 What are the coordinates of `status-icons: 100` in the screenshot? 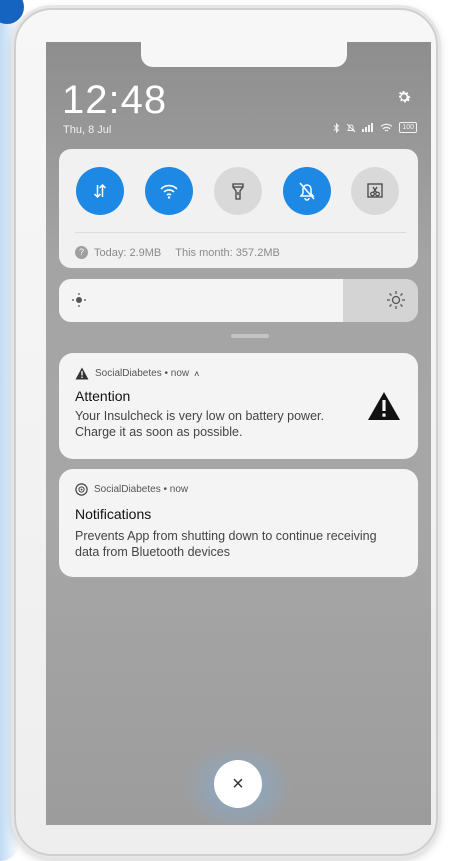 It's located at (375, 127).